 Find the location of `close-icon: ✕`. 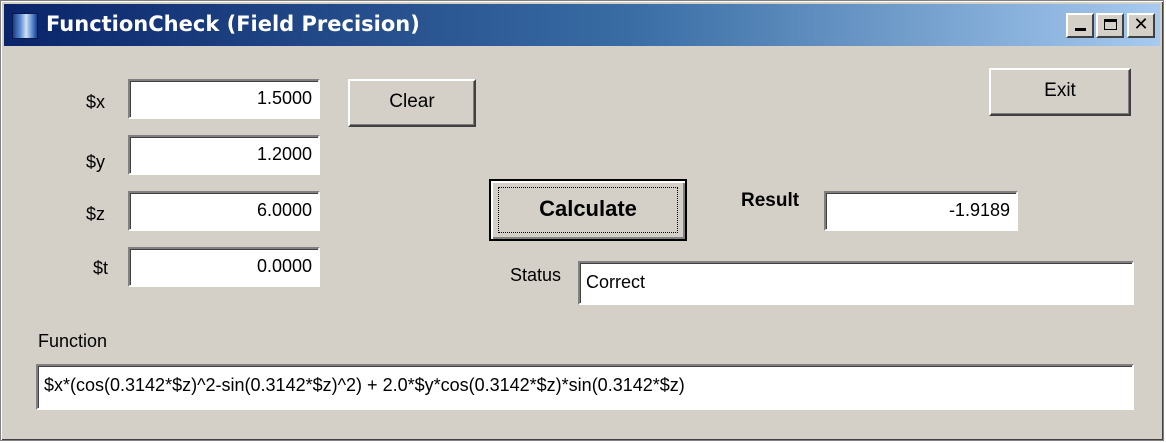

close-icon: ✕ is located at coordinates (1141, 24).